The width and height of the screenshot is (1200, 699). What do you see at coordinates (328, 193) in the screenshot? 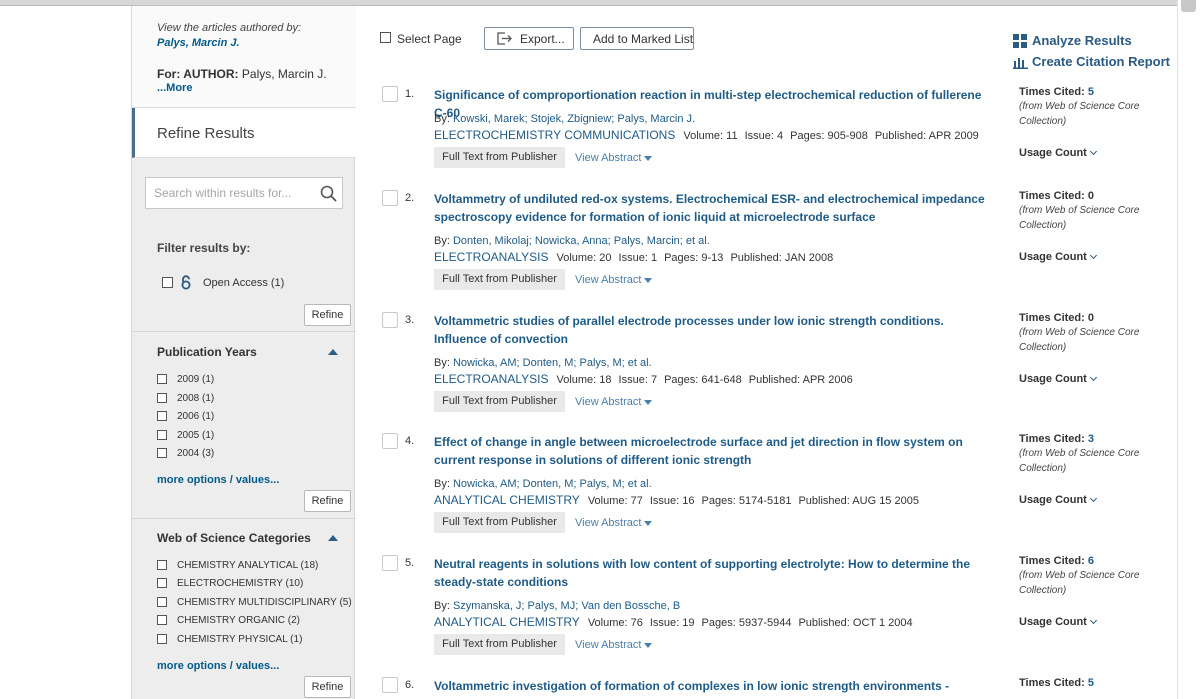
I see `search-icon` at bounding box center [328, 193].